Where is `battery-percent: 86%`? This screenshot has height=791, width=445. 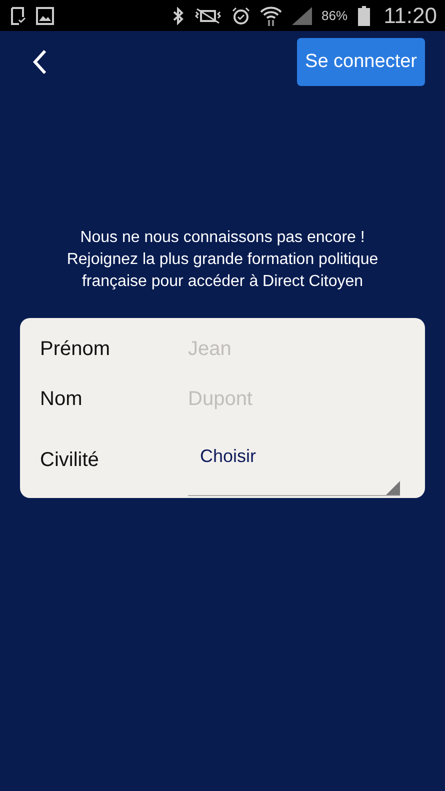 battery-percent: 86% is located at coordinates (335, 15).